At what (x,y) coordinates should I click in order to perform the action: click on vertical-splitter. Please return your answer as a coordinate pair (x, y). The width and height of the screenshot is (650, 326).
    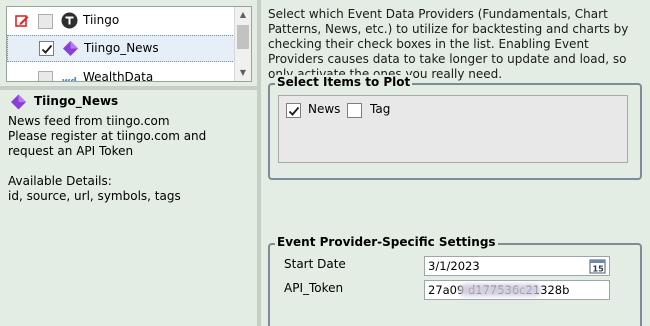
    Looking at the image, I should click on (259, 163).